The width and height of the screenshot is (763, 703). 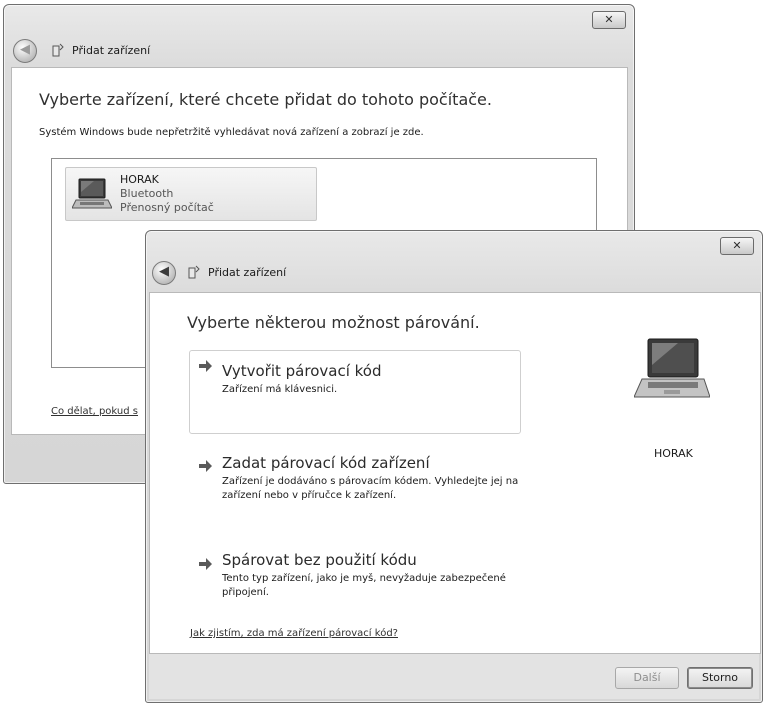 What do you see at coordinates (319, 560) in the screenshot?
I see `option-title: Spárovat bez použití kódu` at bounding box center [319, 560].